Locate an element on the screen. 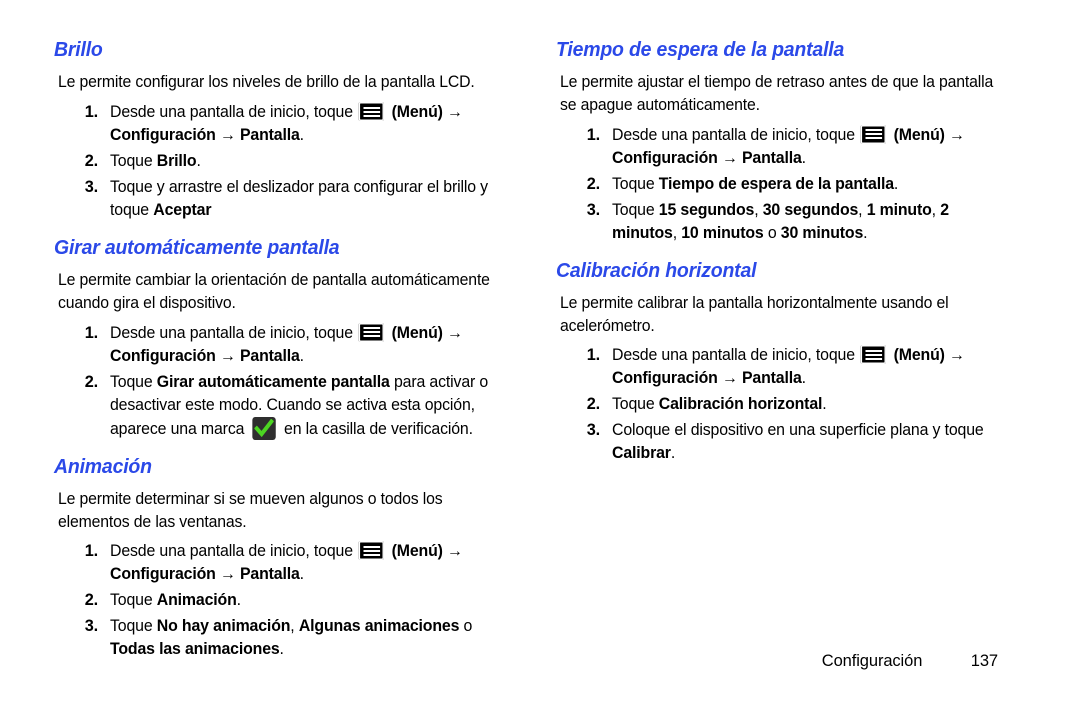 Image resolution: width=1080 pixels, height=720 pixels. step-text: Toque Calibración horizontal. is located at coordinates (812, 404).